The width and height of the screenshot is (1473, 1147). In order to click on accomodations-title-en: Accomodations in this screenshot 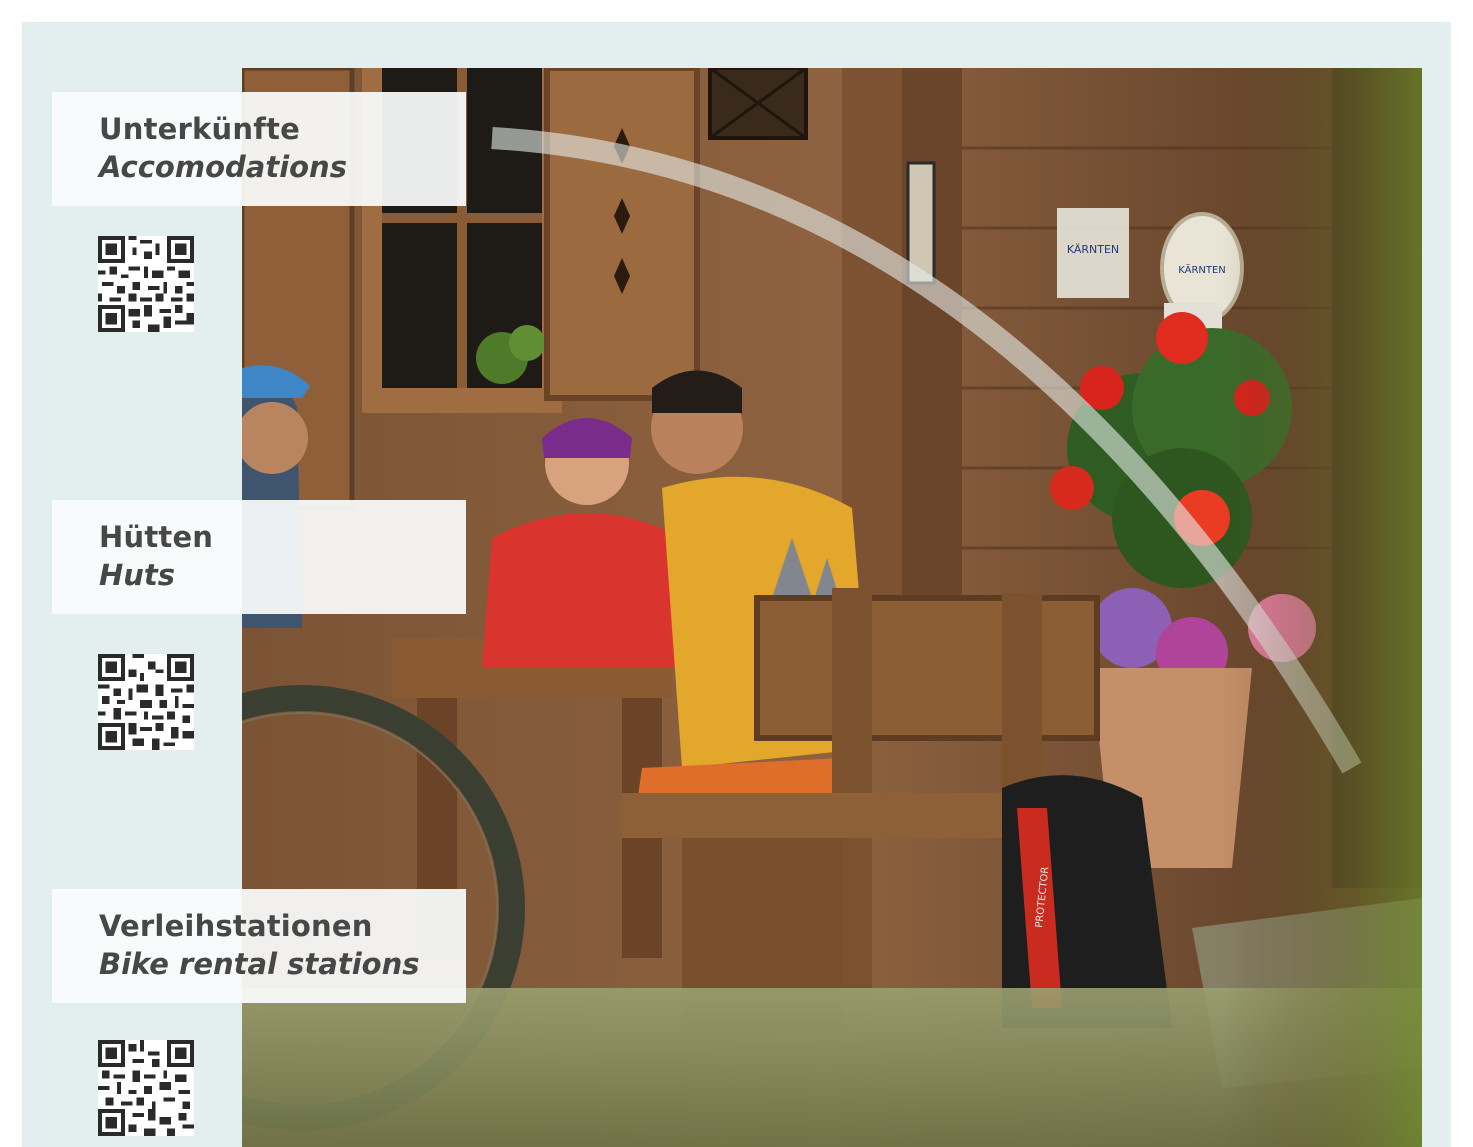, I will do `click(223, 167)`.